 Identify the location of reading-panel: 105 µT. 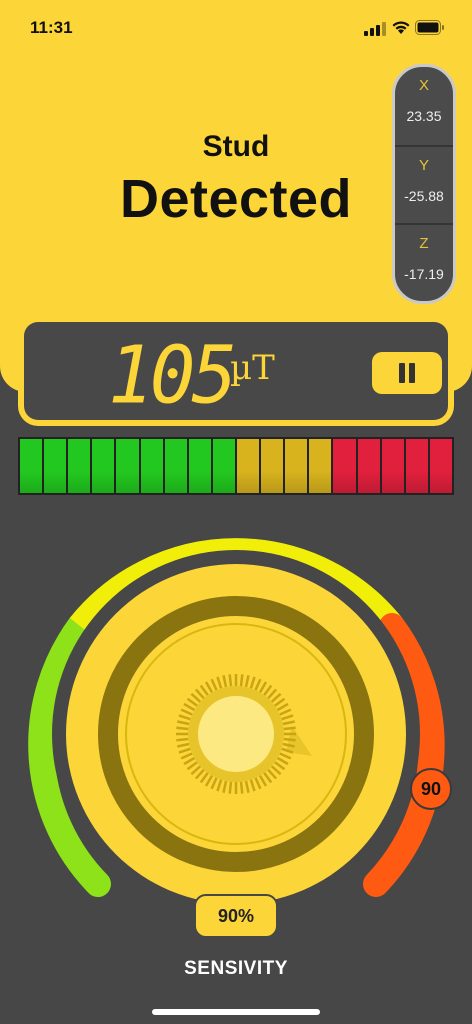
(236, 371).